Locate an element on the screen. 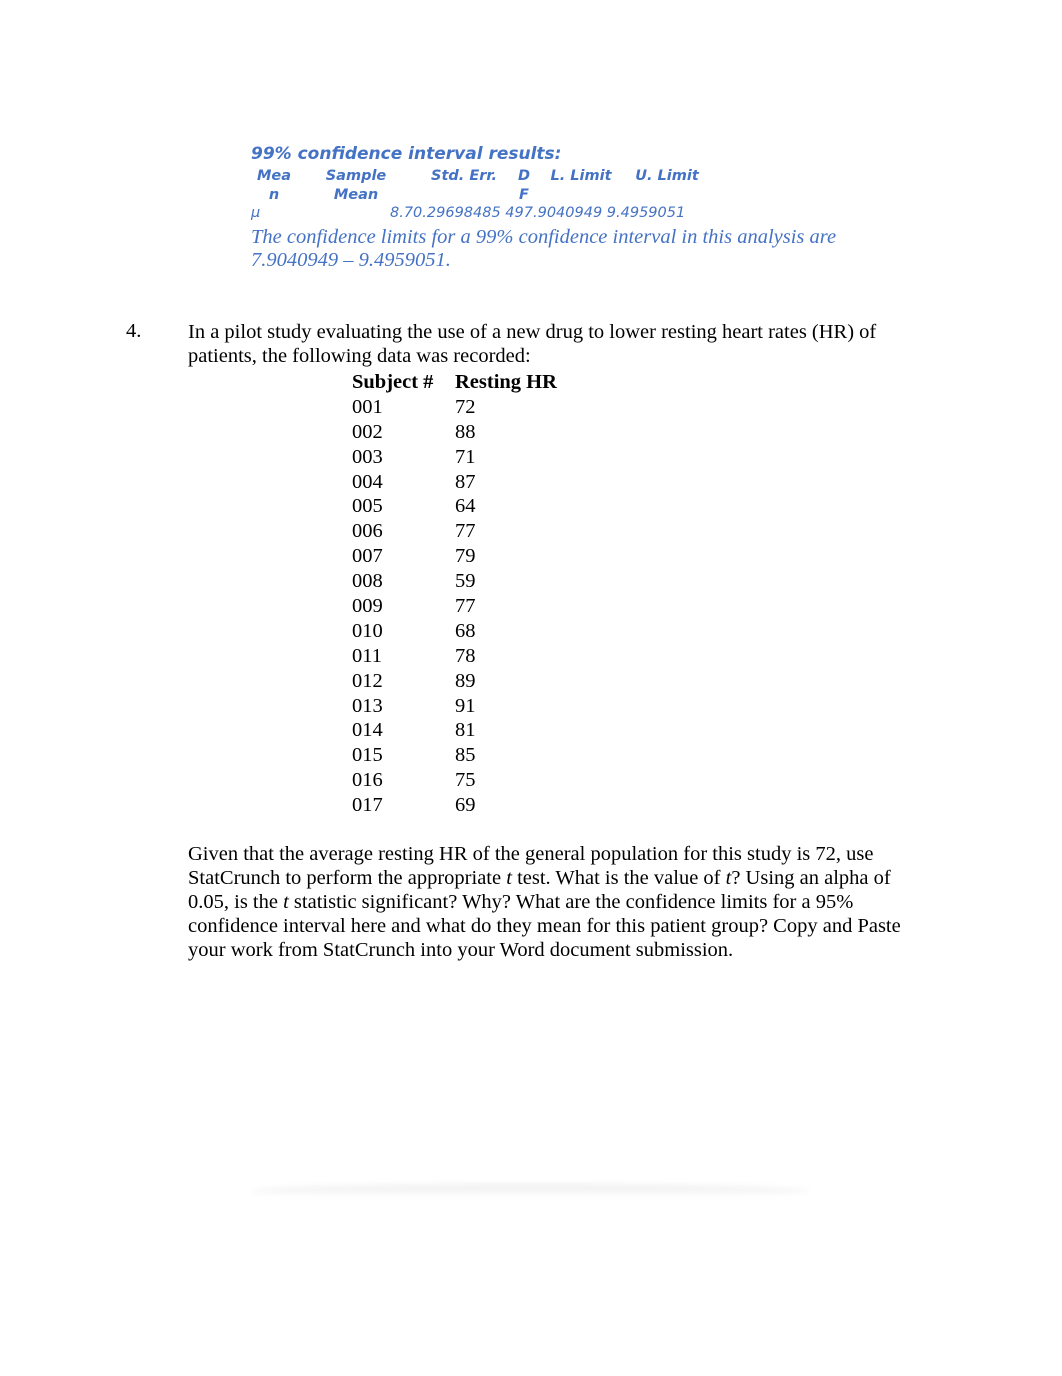  table-row: 002 88 is located at coordinates (473, 432).